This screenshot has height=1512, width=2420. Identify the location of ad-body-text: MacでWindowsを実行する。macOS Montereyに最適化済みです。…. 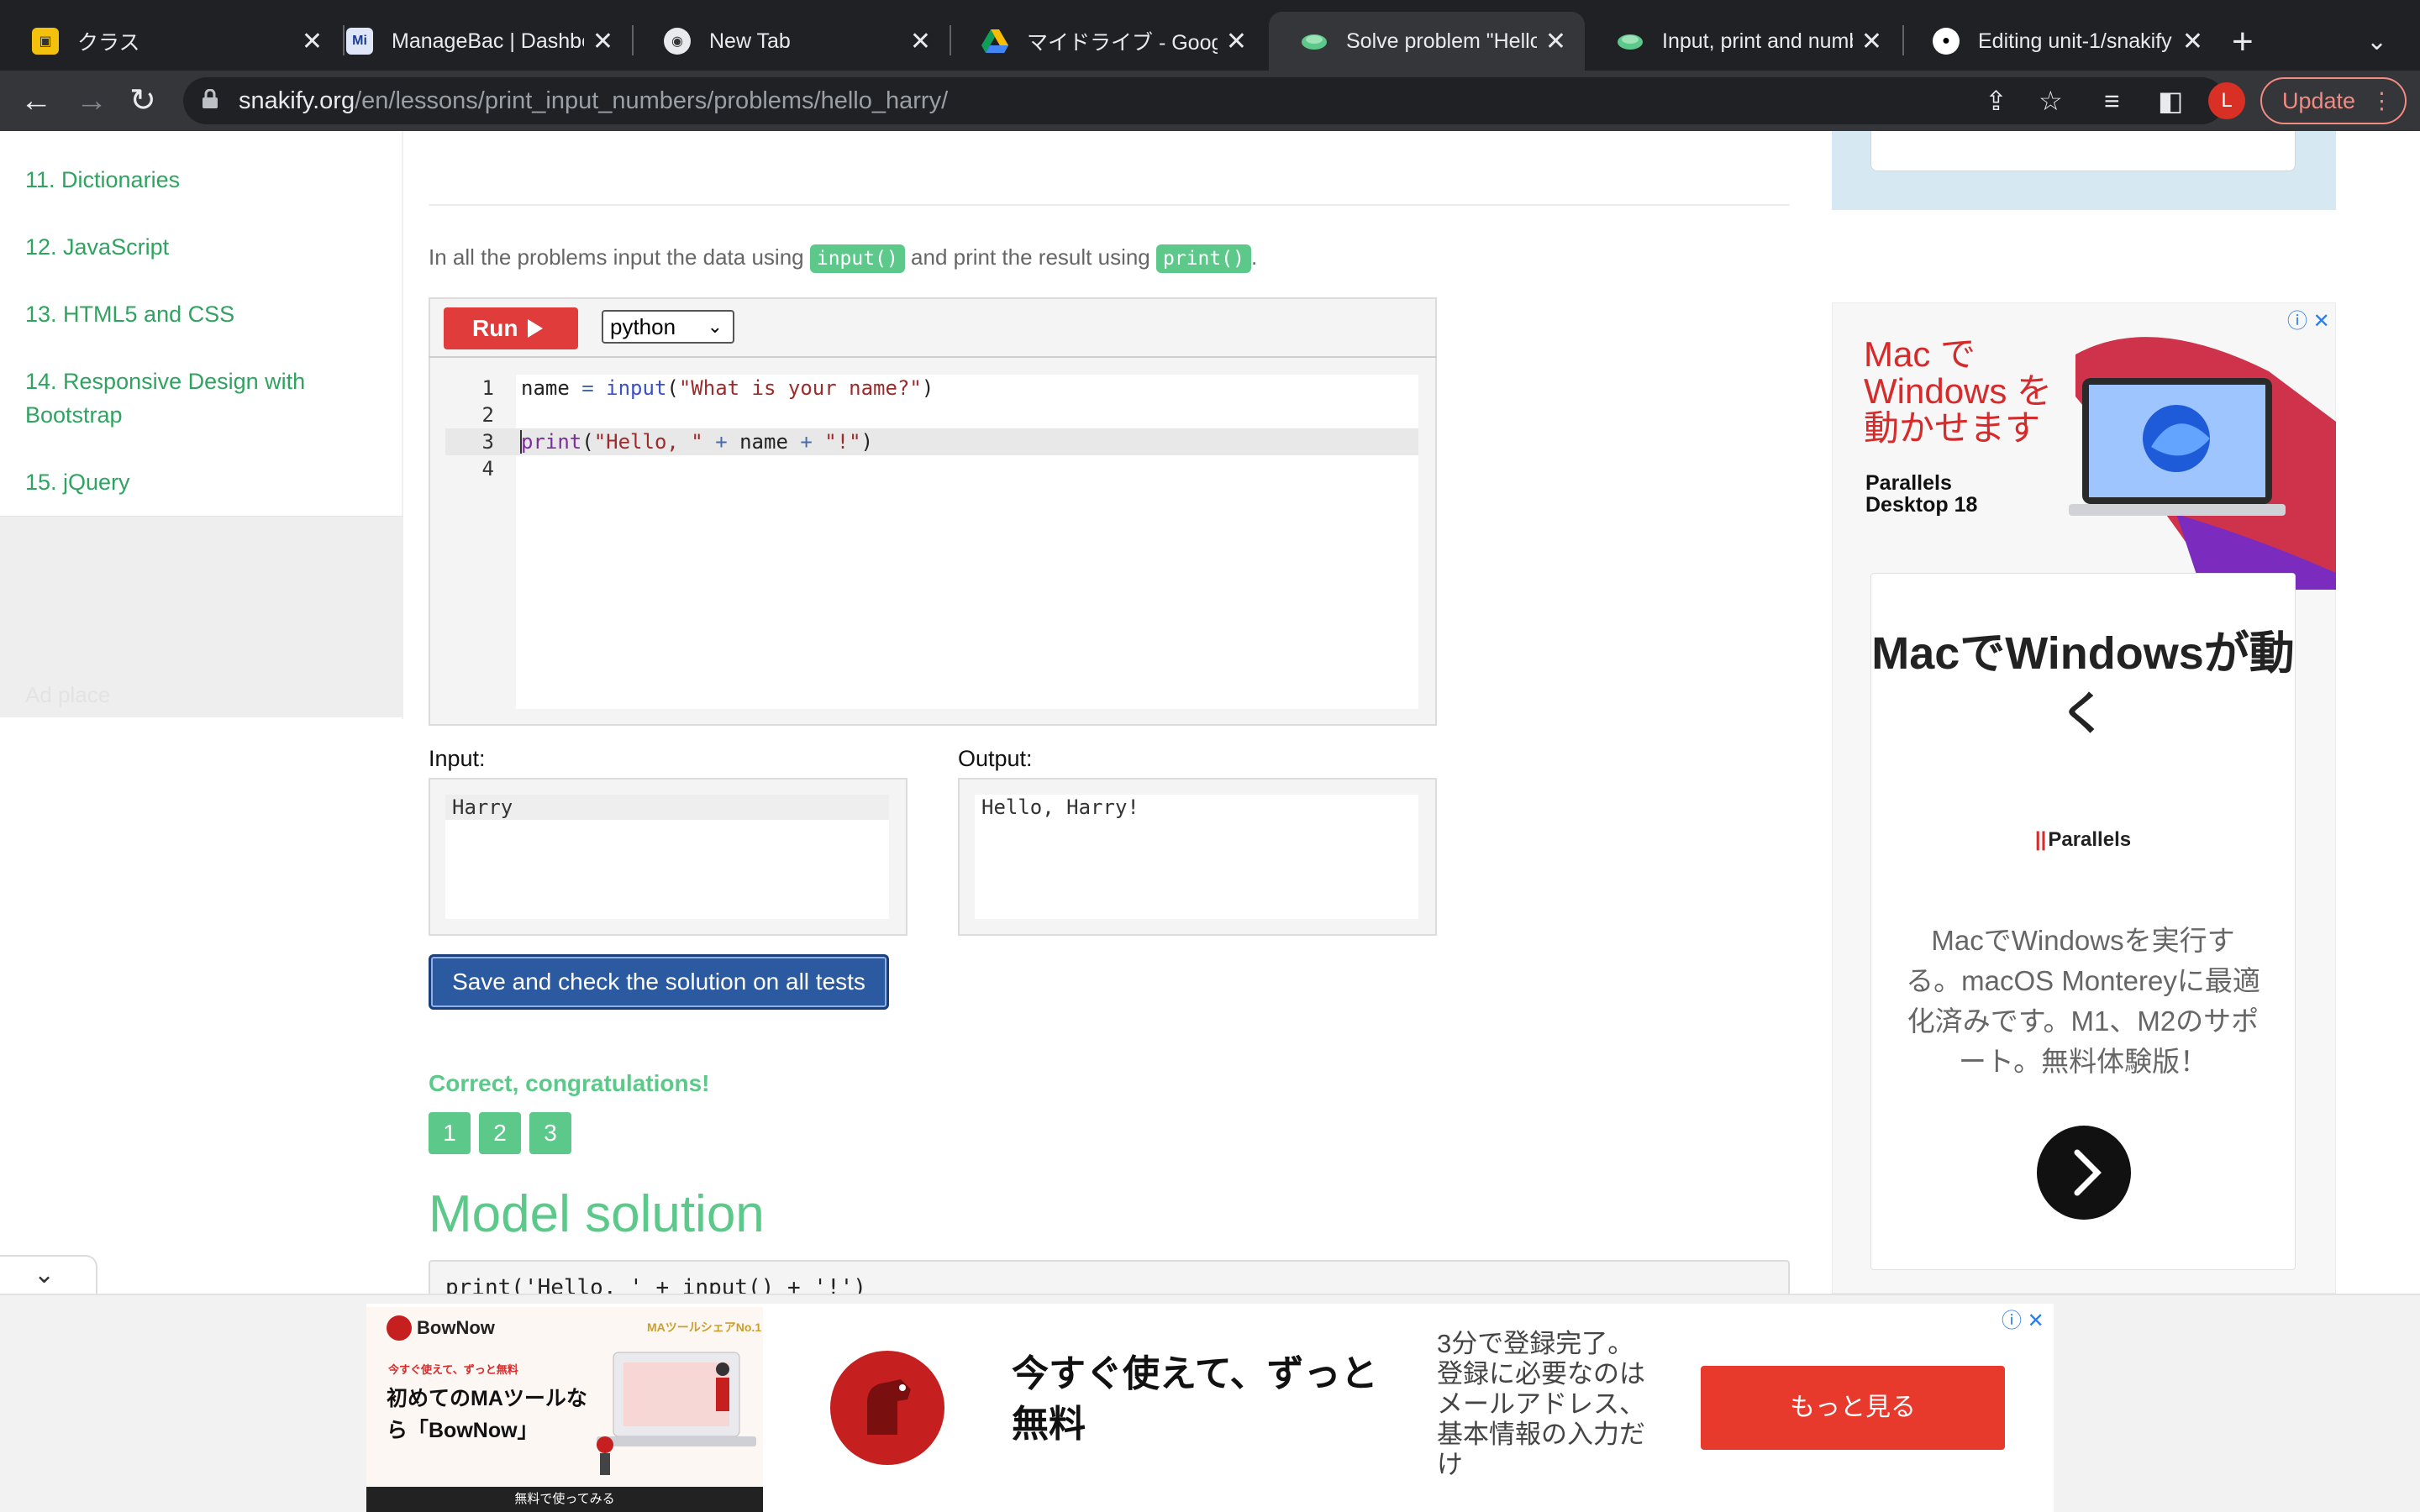
(2083, 1001).